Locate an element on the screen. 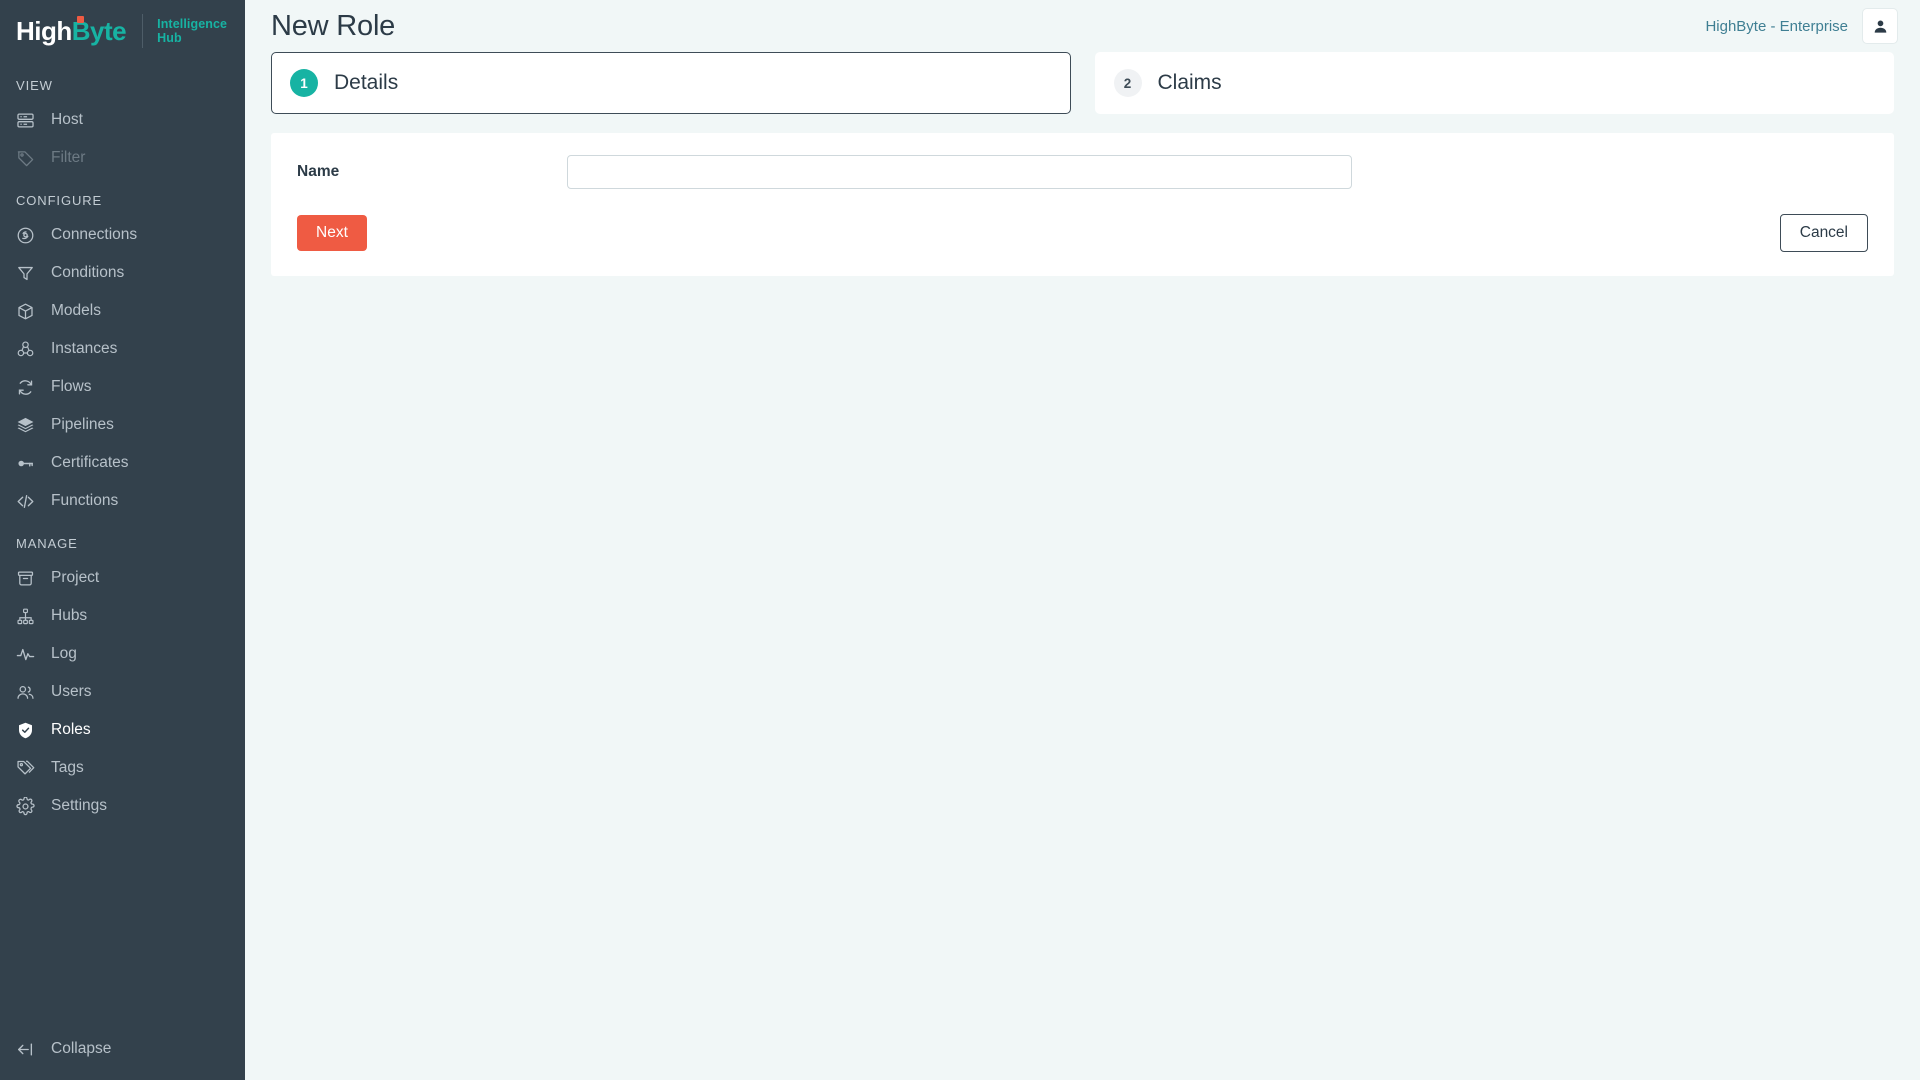  name-field-row: Name is located at coordinates (1082, 172).